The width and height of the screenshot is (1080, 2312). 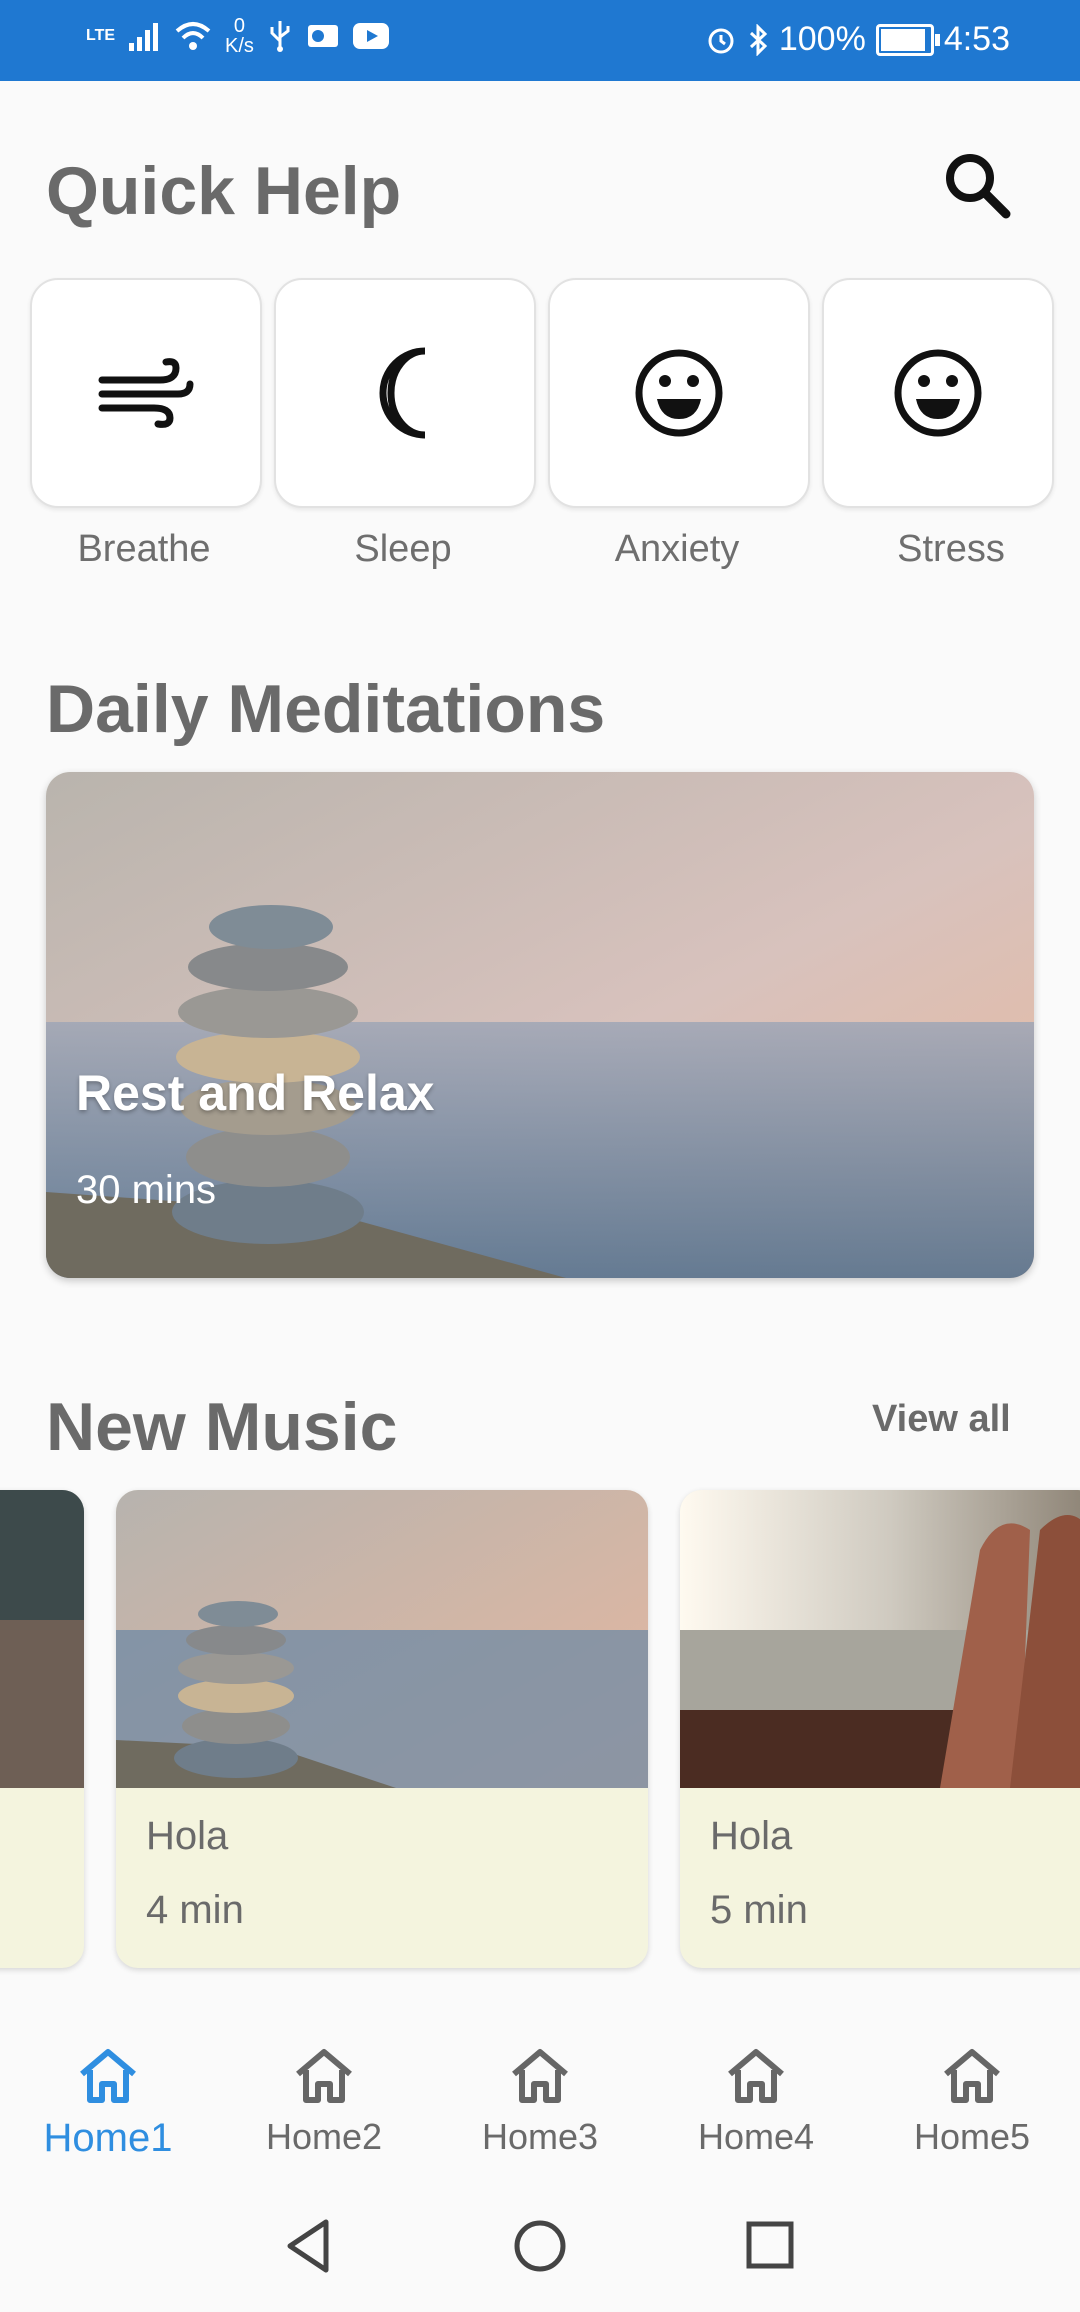 I want to click on quick-help-label: Stress, so click(x=951, y=549).